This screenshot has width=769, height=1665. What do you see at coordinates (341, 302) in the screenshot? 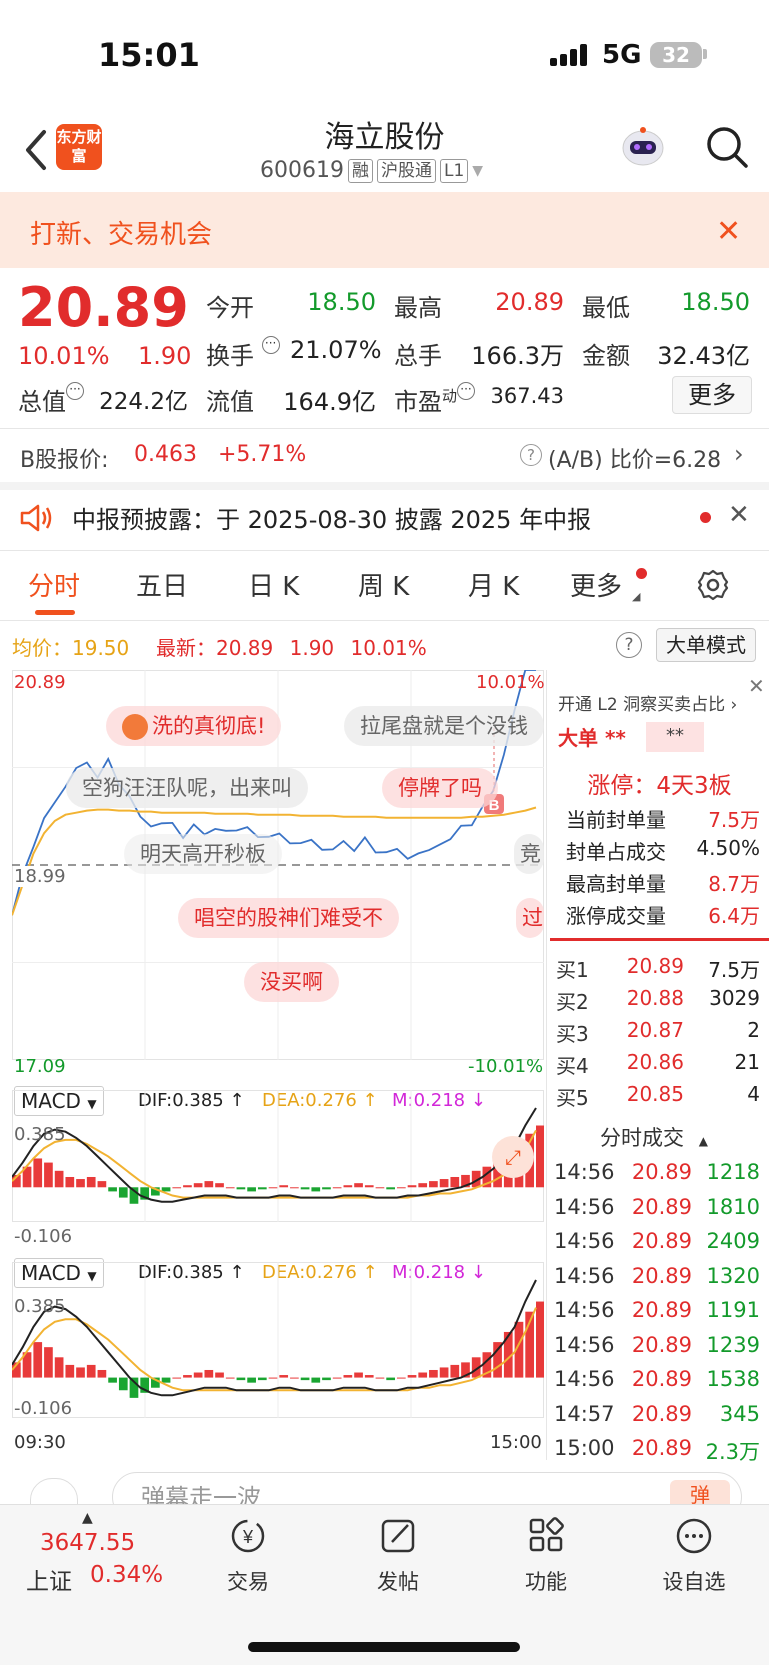
I see `open-value: 18.50` at bounding box center [341, 302].